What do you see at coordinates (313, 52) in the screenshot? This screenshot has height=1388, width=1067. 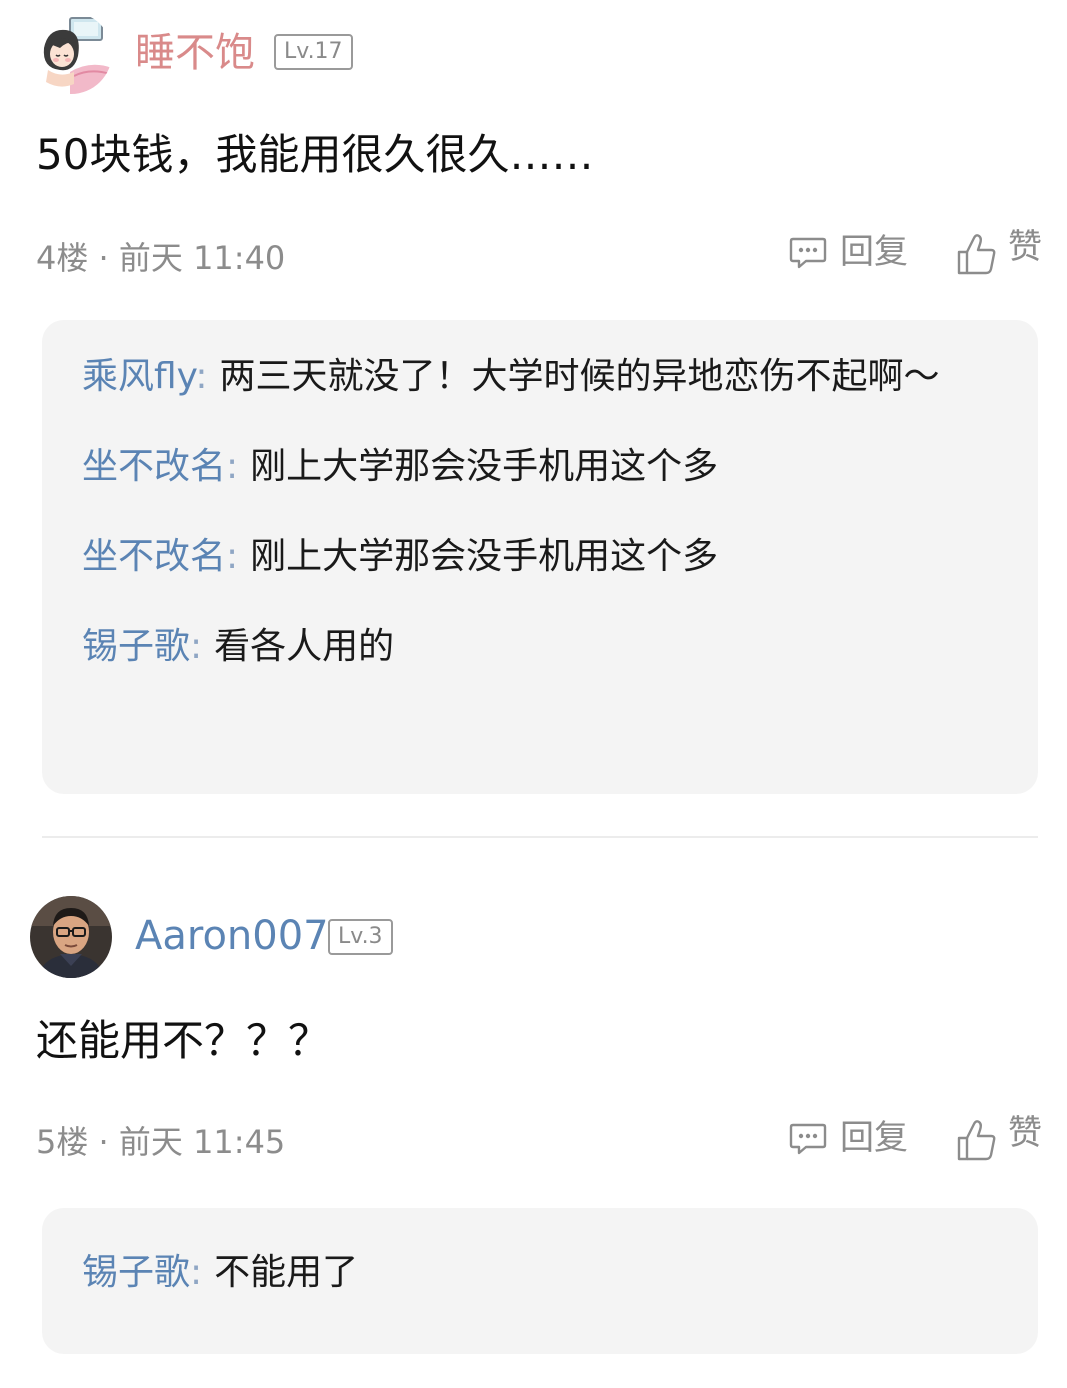 I see `level-badge: Lv.17` at bounding box center [313, 52].